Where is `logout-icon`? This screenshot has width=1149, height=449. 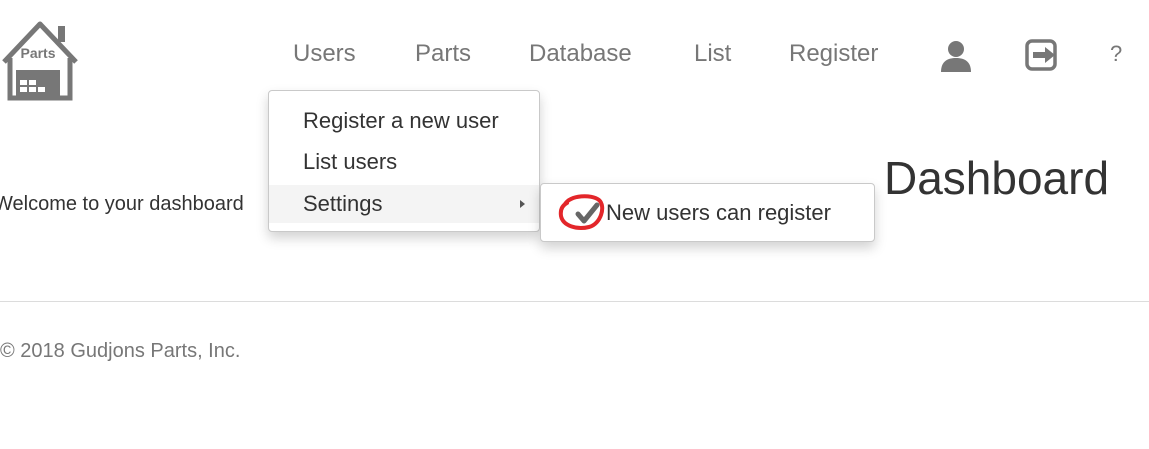
logout-icon is located at coordinates (1042, 56).